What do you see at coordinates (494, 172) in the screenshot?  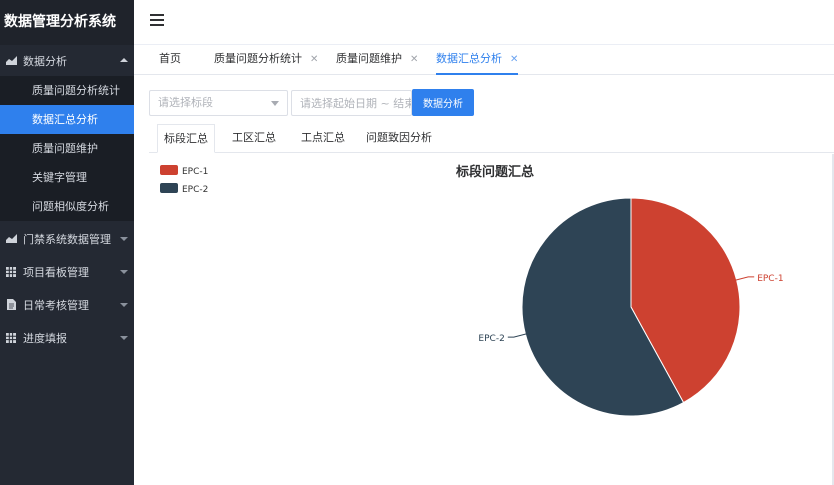 I see `chart-title: 标段问题汇总` at bounding box center [494, 172].